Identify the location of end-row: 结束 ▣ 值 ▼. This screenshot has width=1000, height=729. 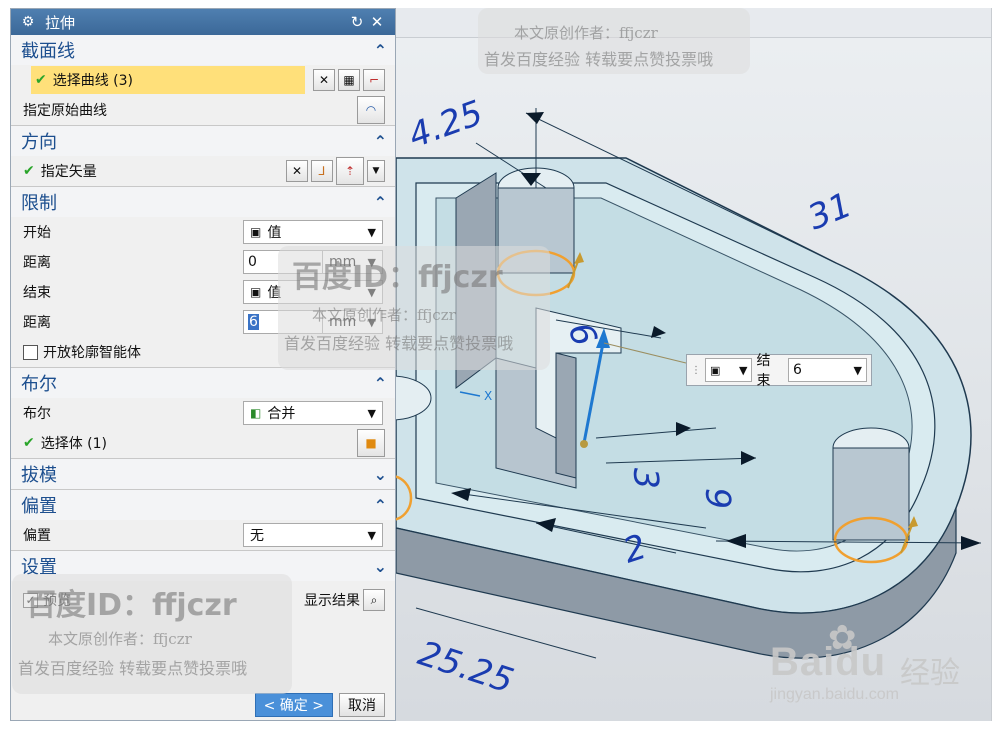
(203, 292).